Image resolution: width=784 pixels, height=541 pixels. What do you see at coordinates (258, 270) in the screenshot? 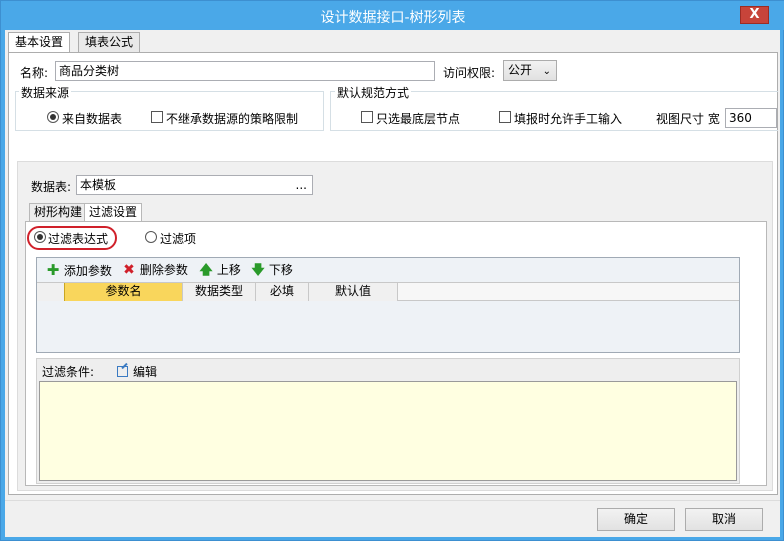
I see `arrow-down-icon: 🡇` at bounding box center [258, 270].